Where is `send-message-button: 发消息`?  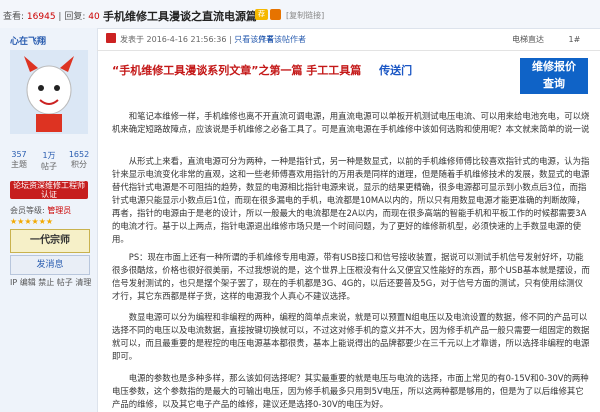
send-message-button: 发消息 is located at coordinates (50, 265).